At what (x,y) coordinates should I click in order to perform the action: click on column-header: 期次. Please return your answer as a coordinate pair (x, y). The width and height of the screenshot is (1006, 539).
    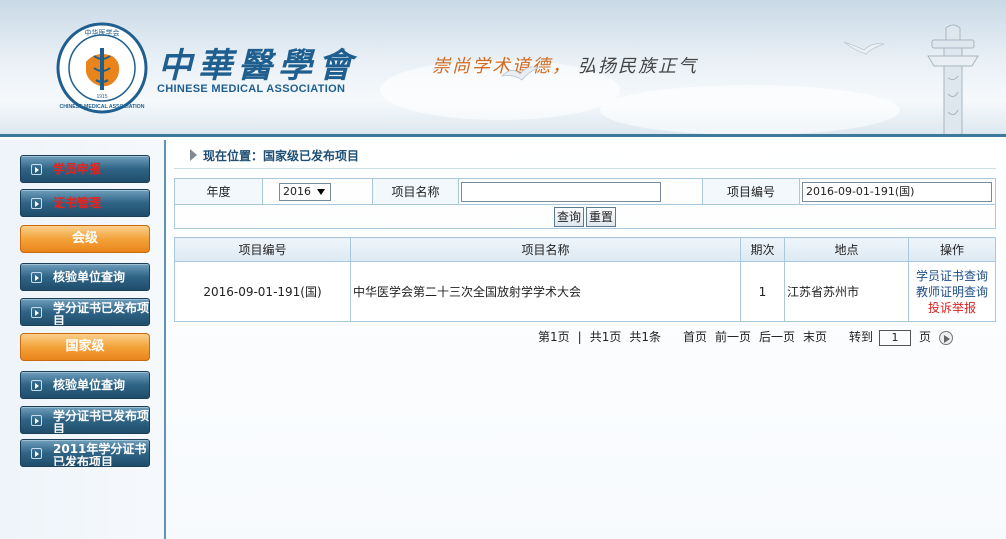
    Looking at the image, I should click on (762, 249).